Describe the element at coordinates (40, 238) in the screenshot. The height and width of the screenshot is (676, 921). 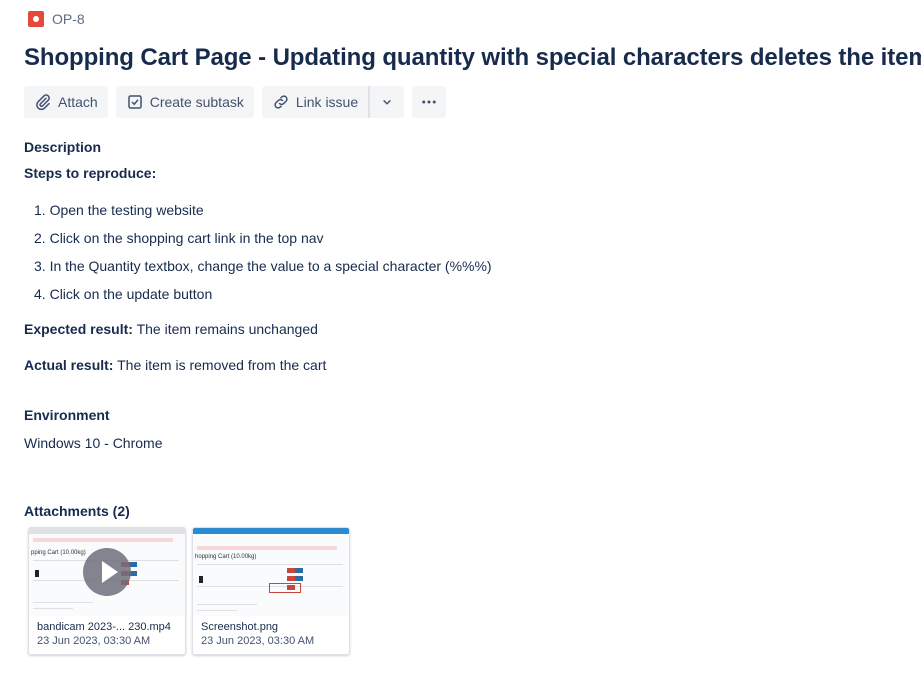
I see `step-number: 2.` at that location.